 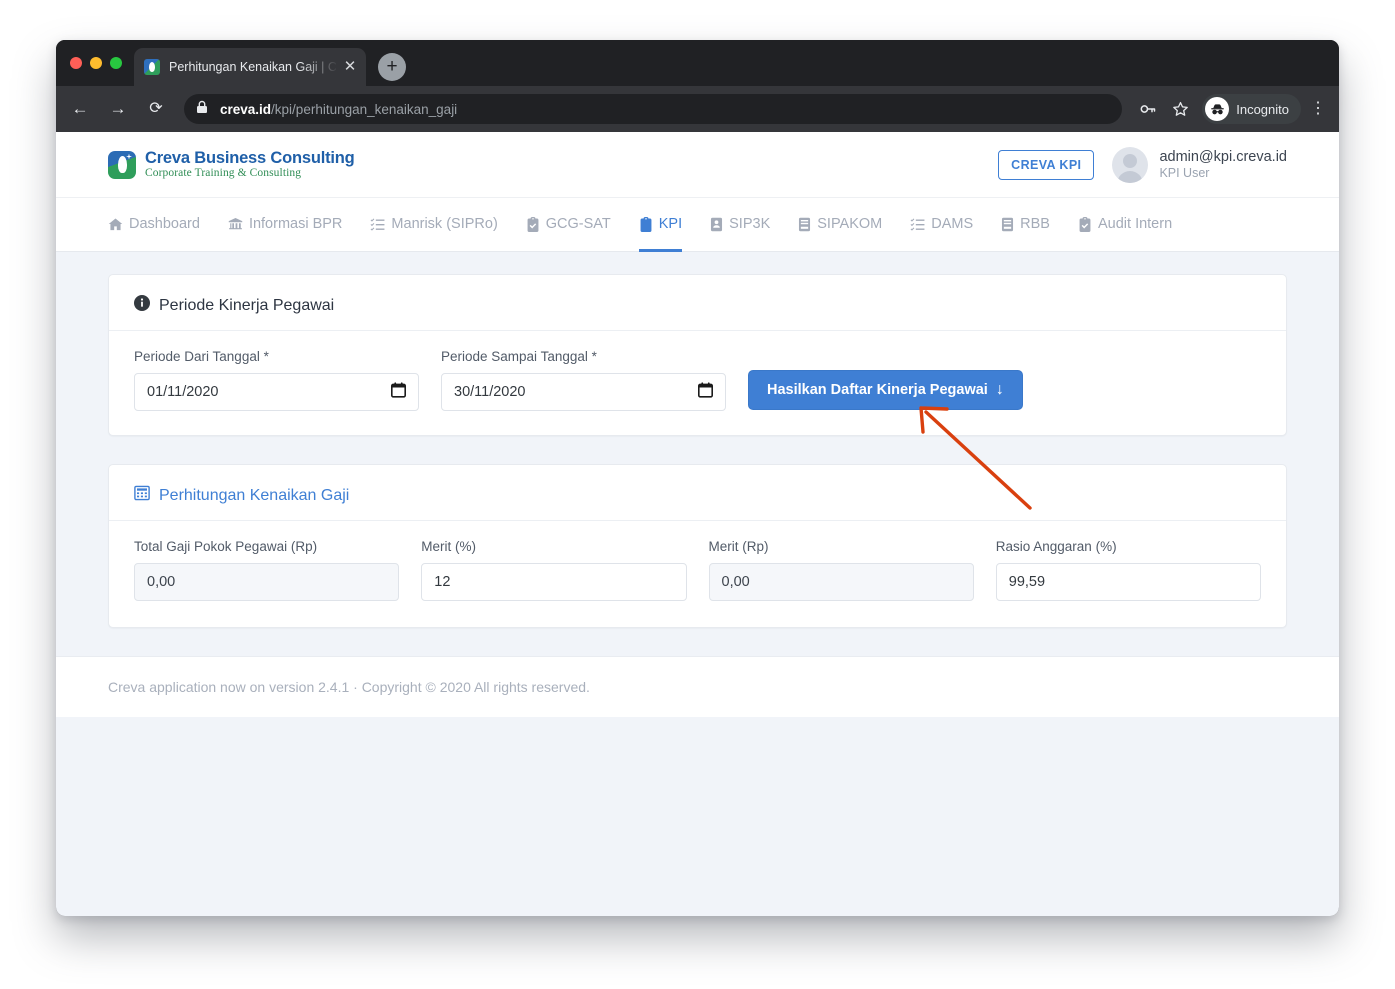 What do you see at coordinates (1128, 582) in the screenshot?
I see `rasio-anggaran-input: 99,59` at bounding box center [1128, 582].